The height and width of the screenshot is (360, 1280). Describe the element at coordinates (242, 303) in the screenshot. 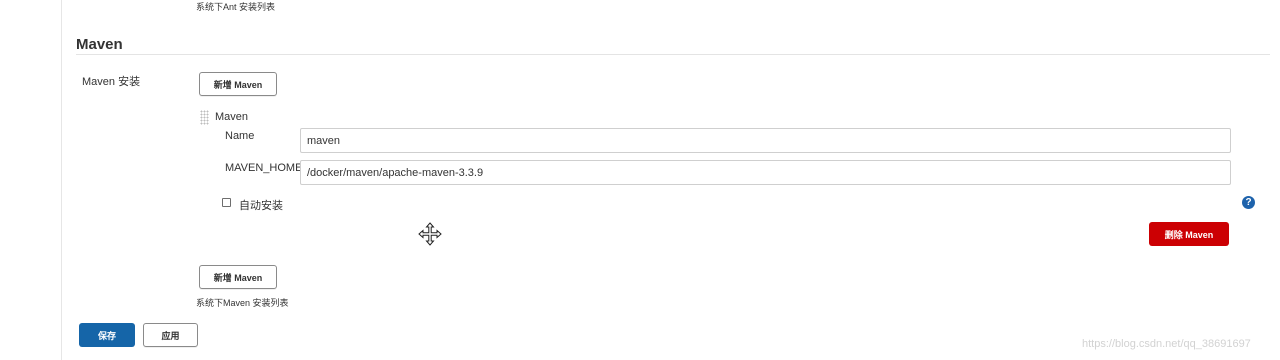

I see `maven-installations-note: 系统下Maven 安装列表` at that location.